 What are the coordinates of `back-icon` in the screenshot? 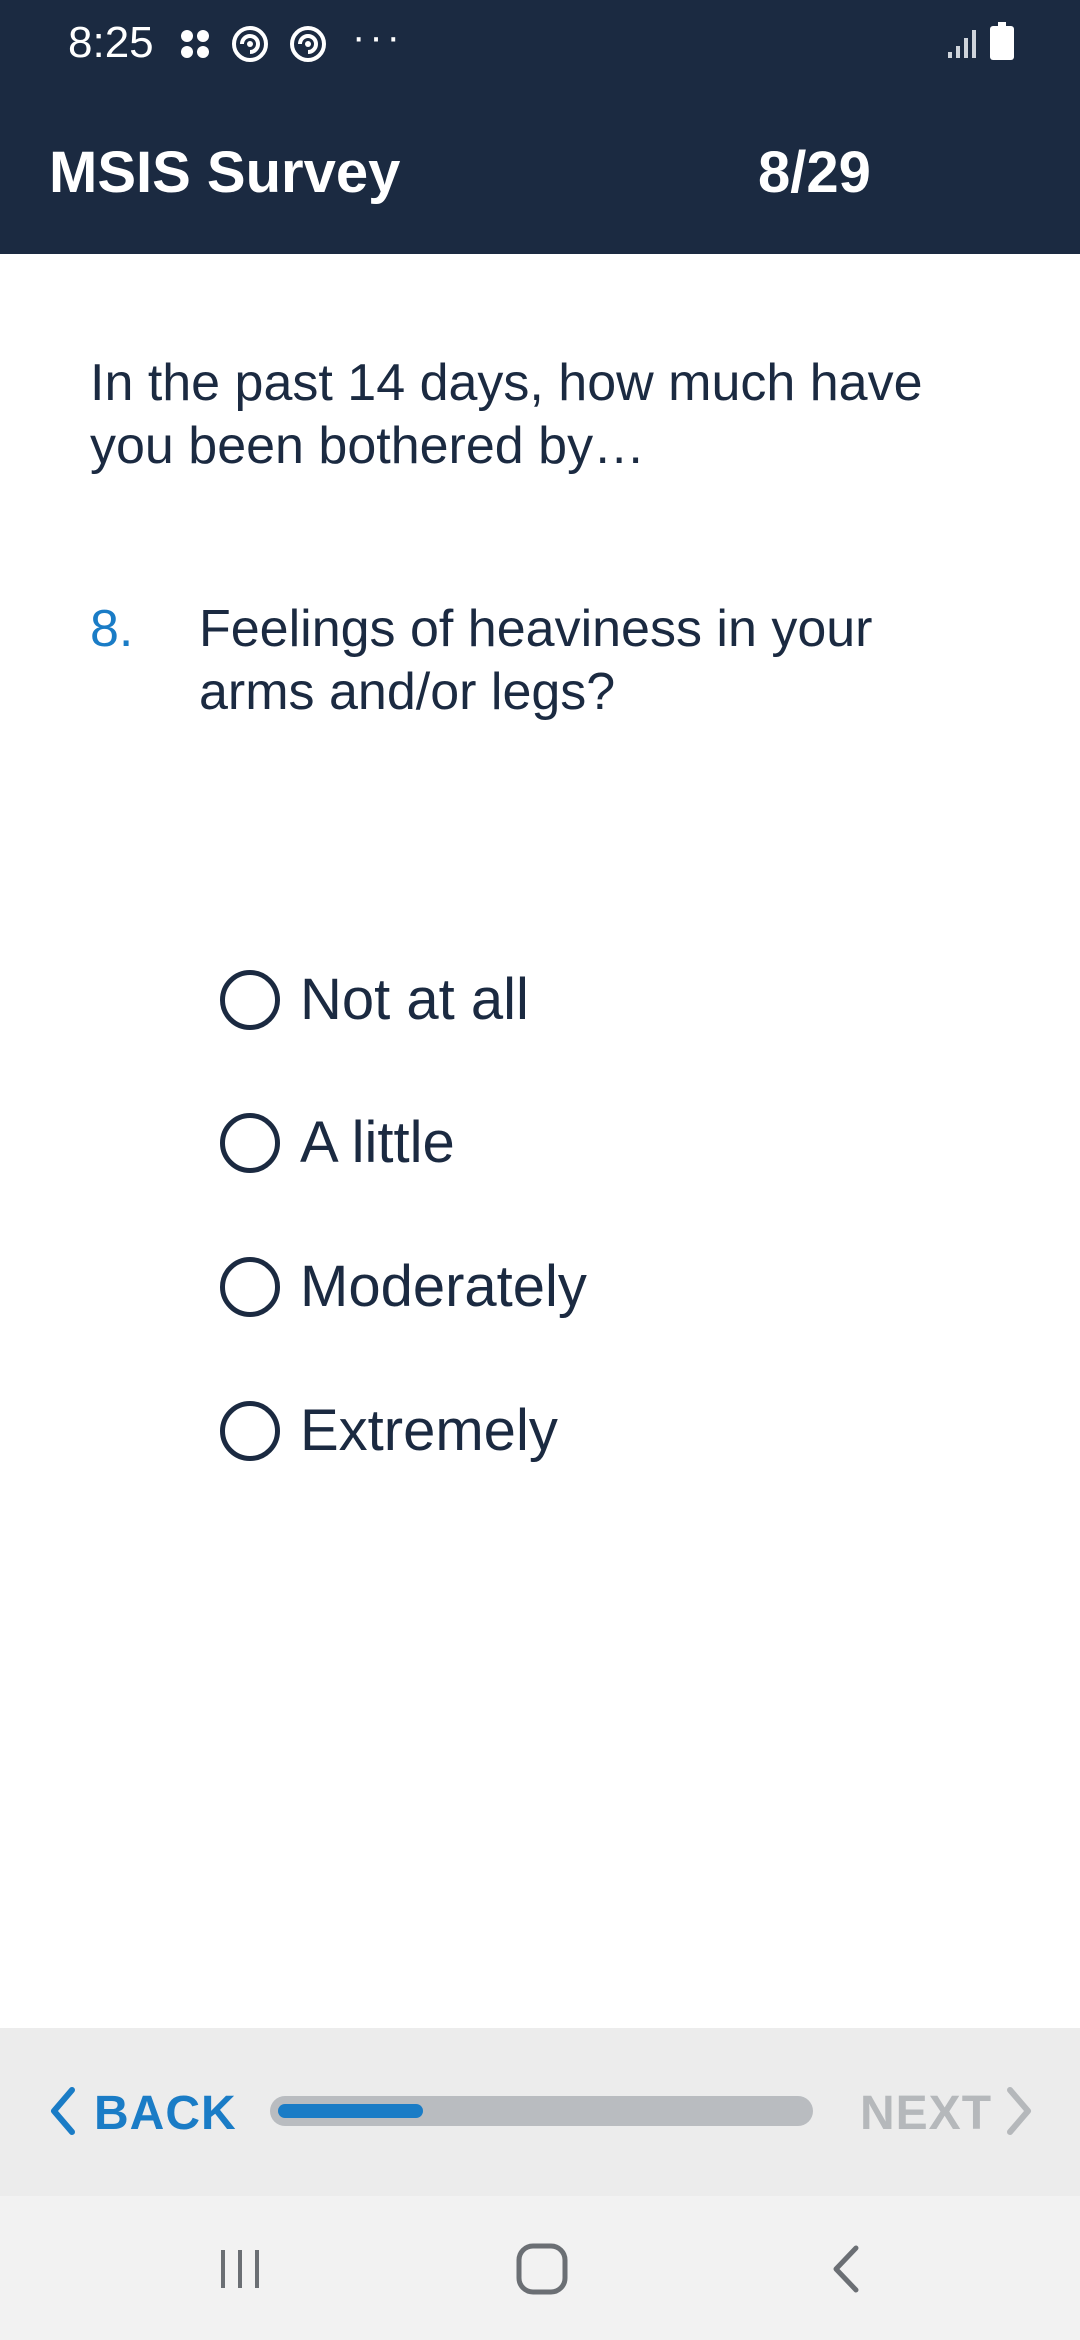 It's located at (846, 2271).